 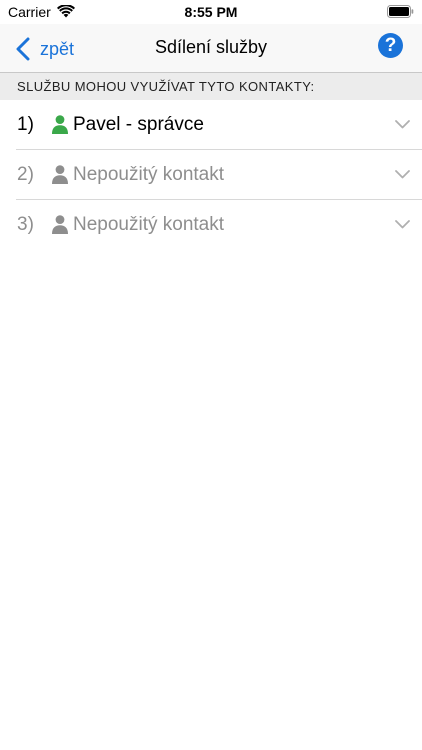 What do you see at coordinates (400, 11) in the screenshot?
I see `battery-icon` at bounding box center [400, 11].